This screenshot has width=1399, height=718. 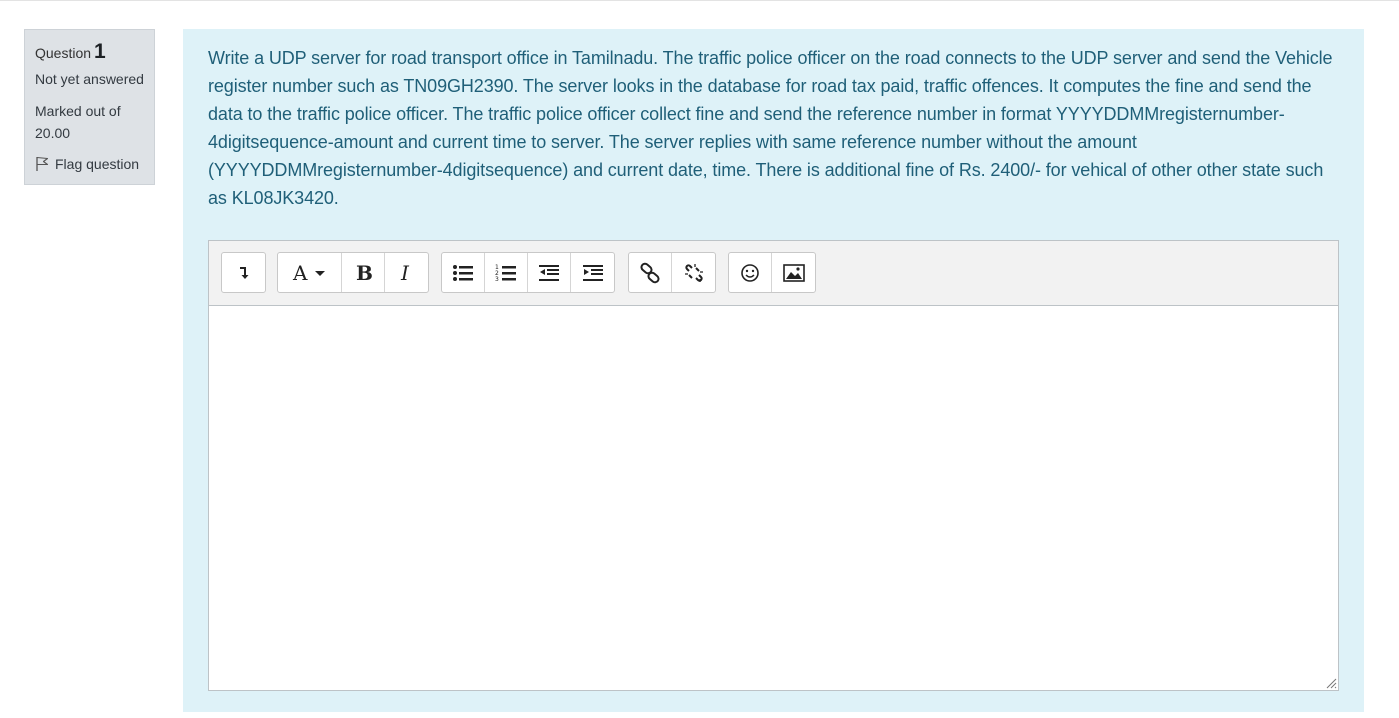 I want to click on resize-handle-icon, so click(x=1331, y=683).